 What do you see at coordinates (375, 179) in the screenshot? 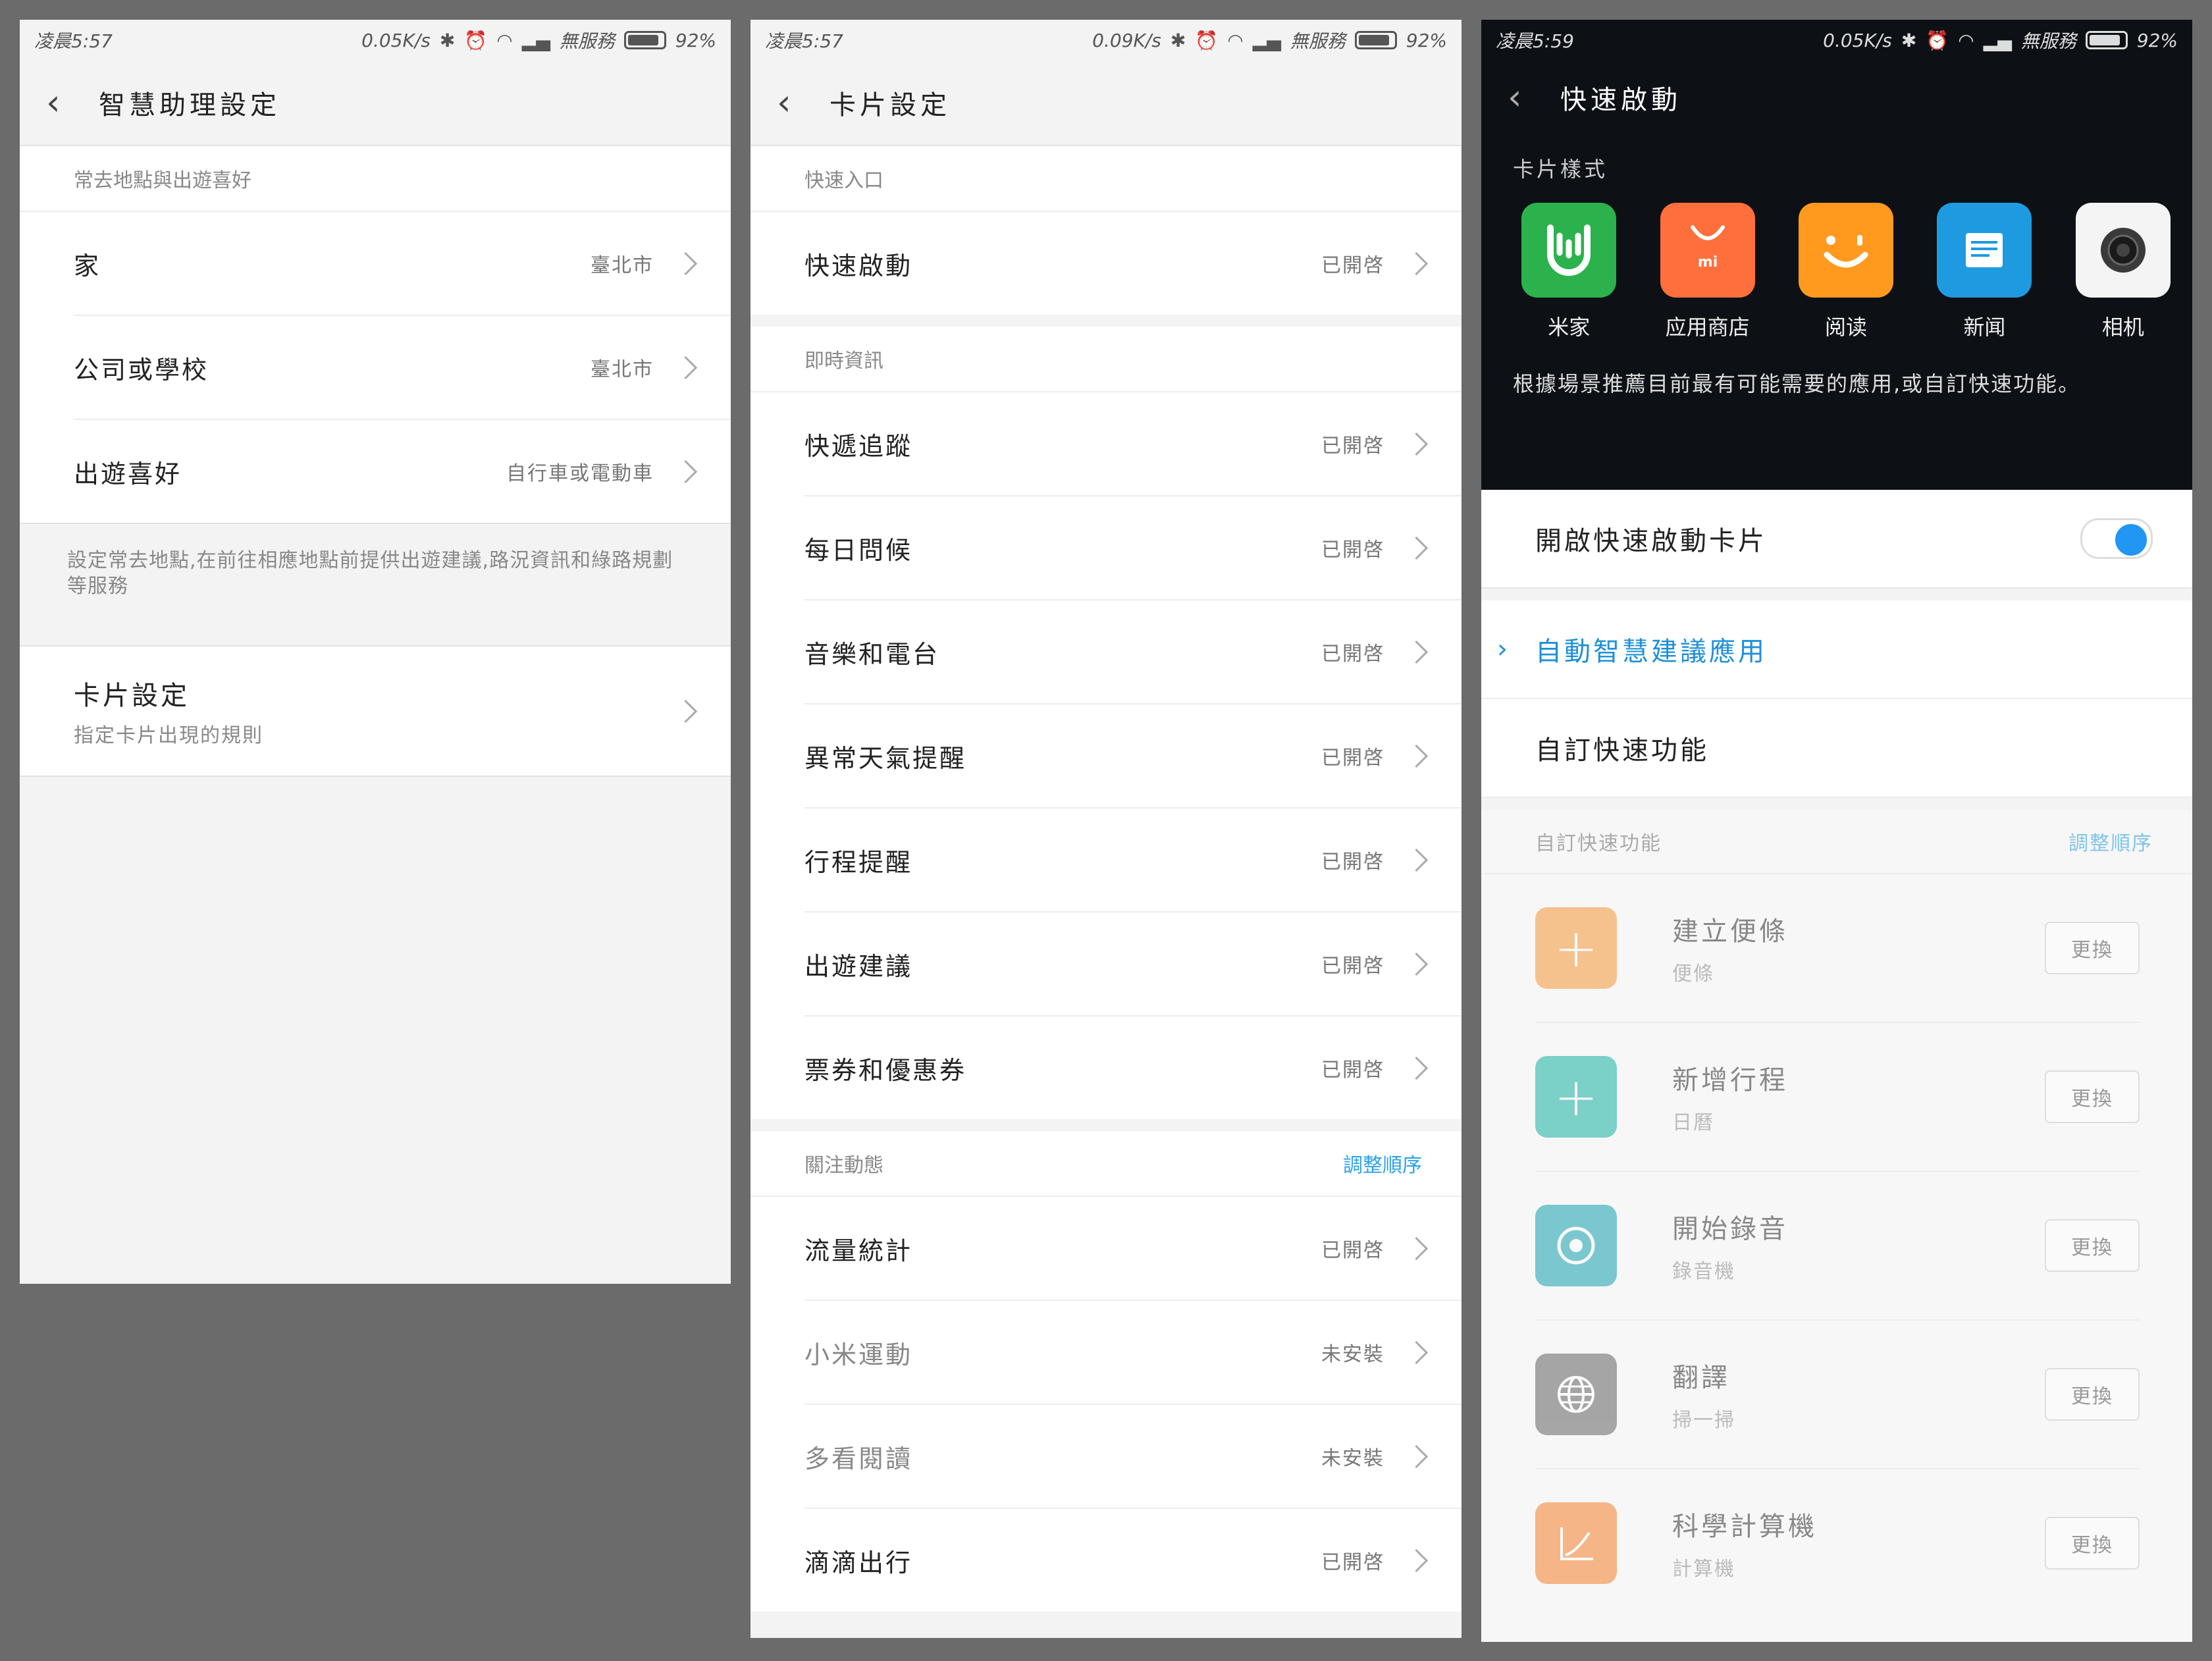
I see `section-header: 常去地點與出遊喜好` at bounding box center [375, 179].